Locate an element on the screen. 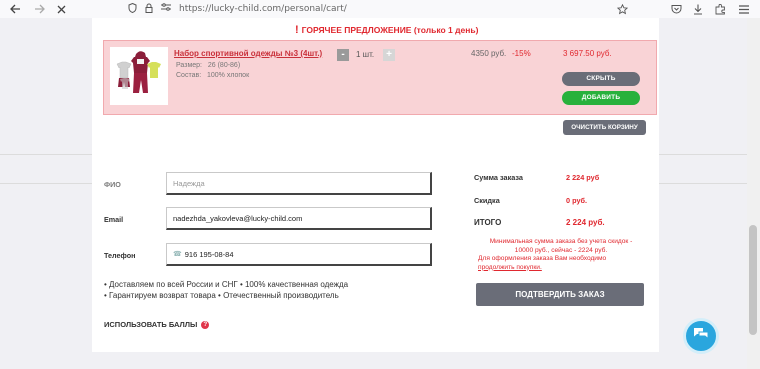 The image size is (760, 369). discount-value: 0 руб. is located at coordinates (577, 200).